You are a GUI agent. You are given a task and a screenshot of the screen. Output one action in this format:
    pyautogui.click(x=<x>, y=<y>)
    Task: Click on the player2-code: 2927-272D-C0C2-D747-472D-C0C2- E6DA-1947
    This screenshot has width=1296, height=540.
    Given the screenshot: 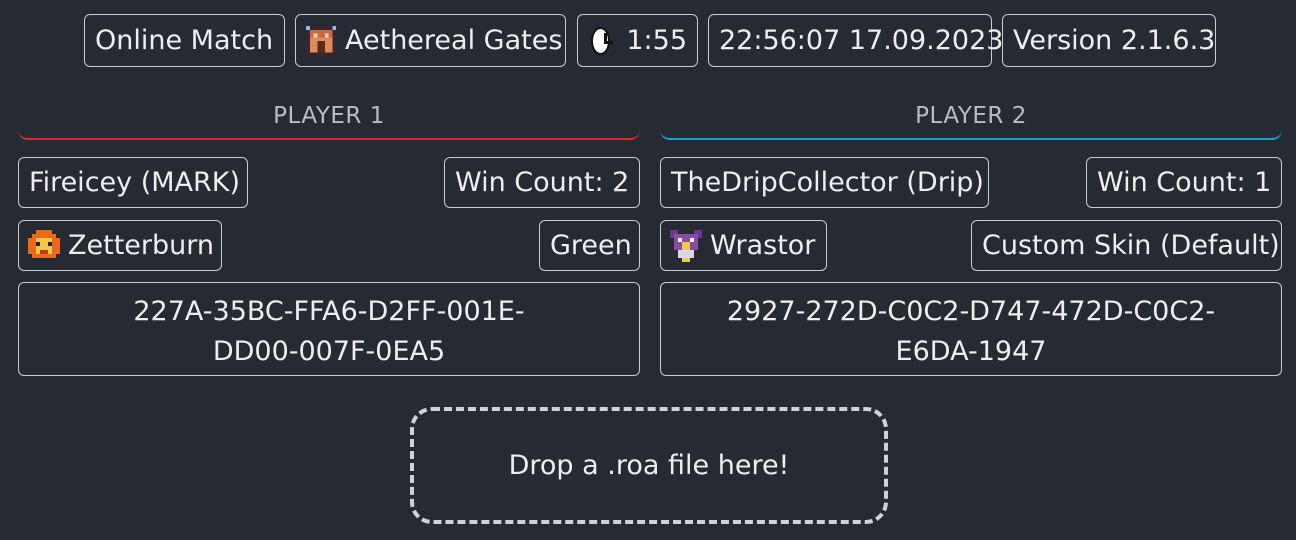 What is the action you would take?
    pyautogui.click(x=971, y=329)
    